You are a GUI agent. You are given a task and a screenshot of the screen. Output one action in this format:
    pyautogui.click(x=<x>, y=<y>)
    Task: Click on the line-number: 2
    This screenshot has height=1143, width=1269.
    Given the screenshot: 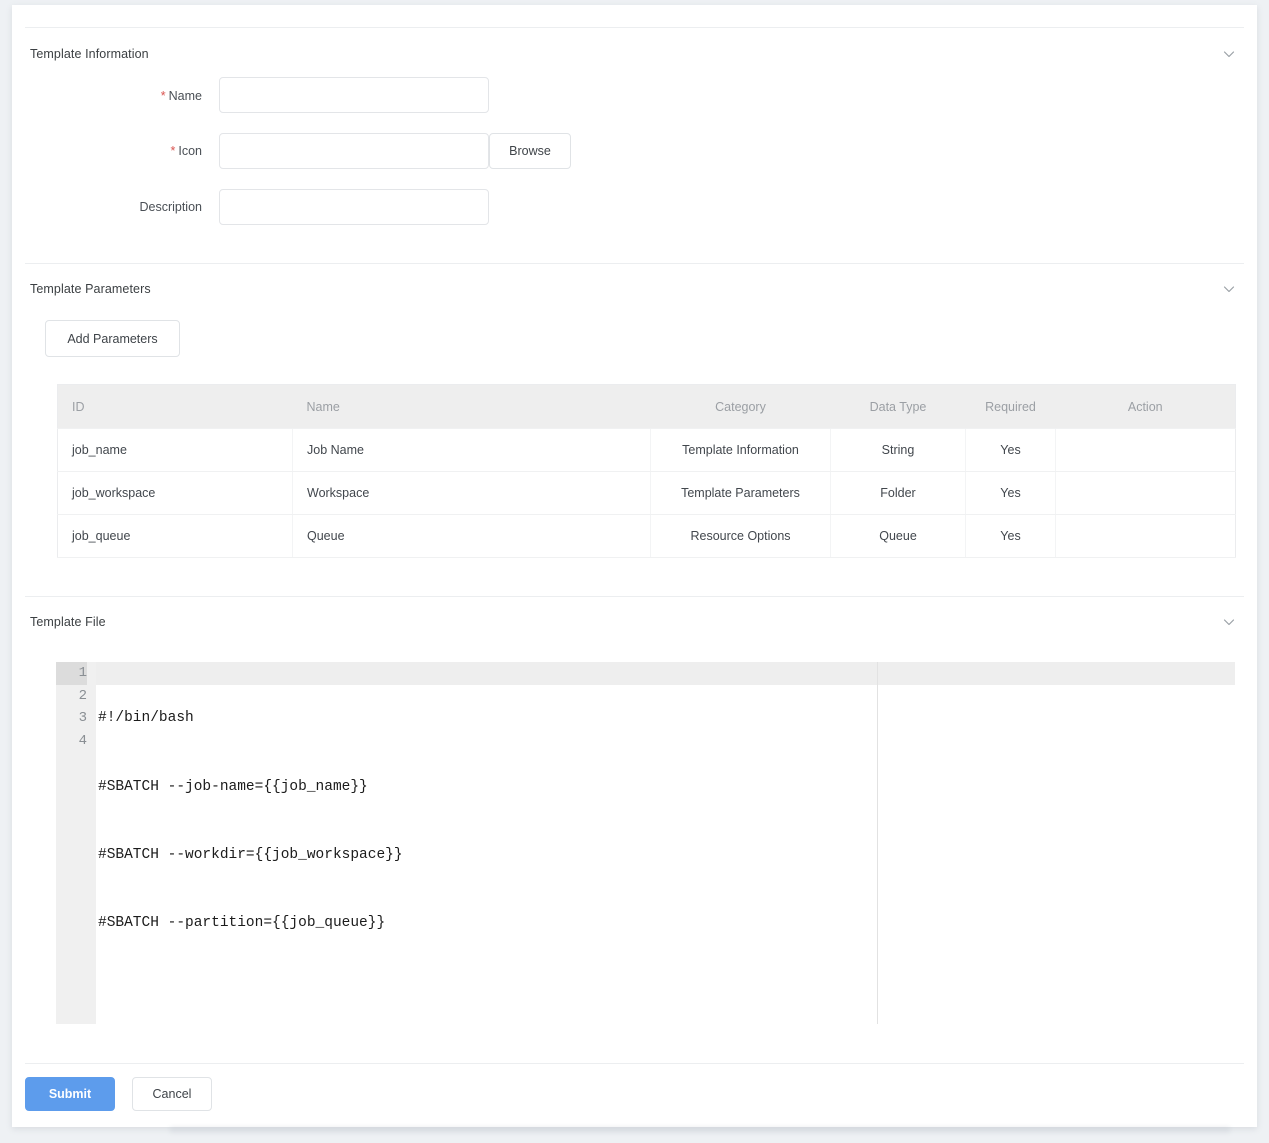 What is the action you would take?
    pyautogui.click(x=82, y=695)
    